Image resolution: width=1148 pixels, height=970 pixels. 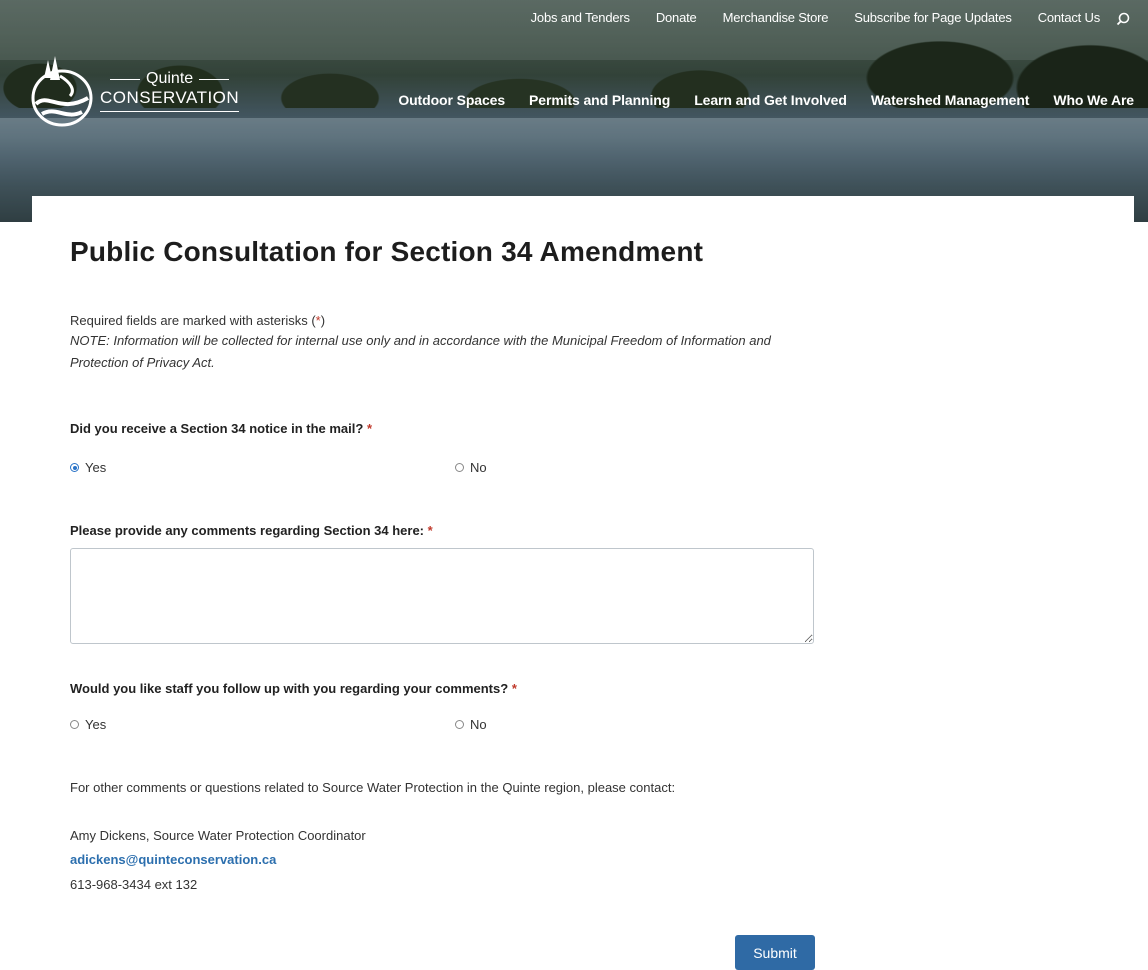 I want to click on contact-email-link: adickens@quinteconservation.ca, so click(x=173, y=859).